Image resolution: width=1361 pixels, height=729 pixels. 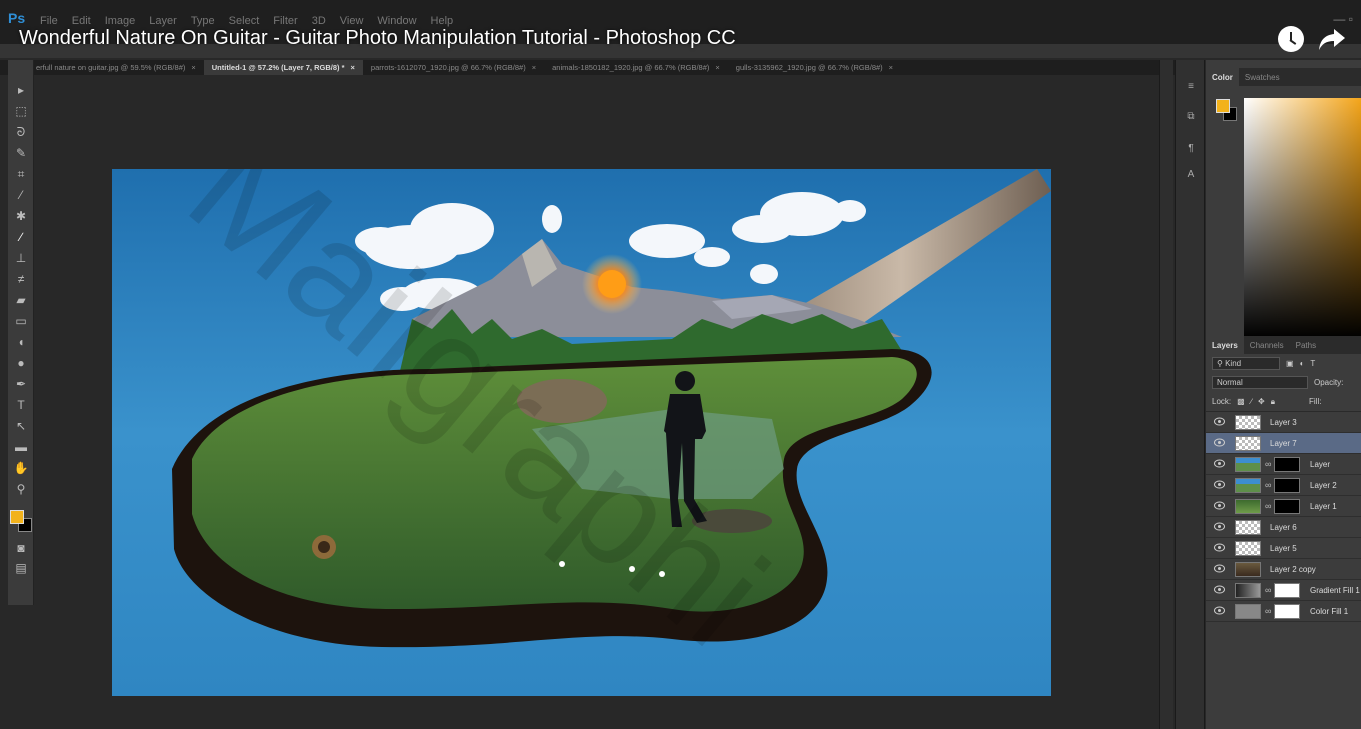 I want to click on layer-row: Layer 5, so click(x=1283, y=548).